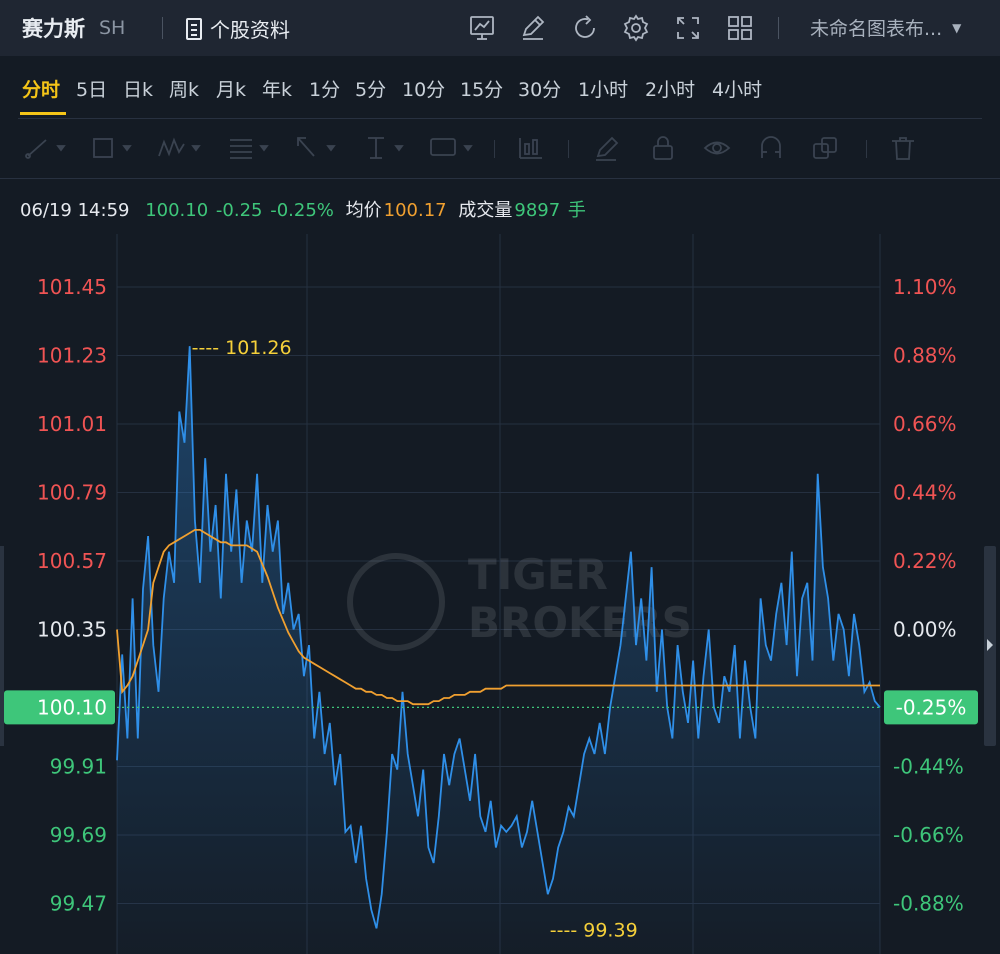 This screenshot has width=1000, height=954. What do you see at coordinates (177, 210) in the screenshot?
I see `quote-price: 100.10` at bounding box center [177, 210].